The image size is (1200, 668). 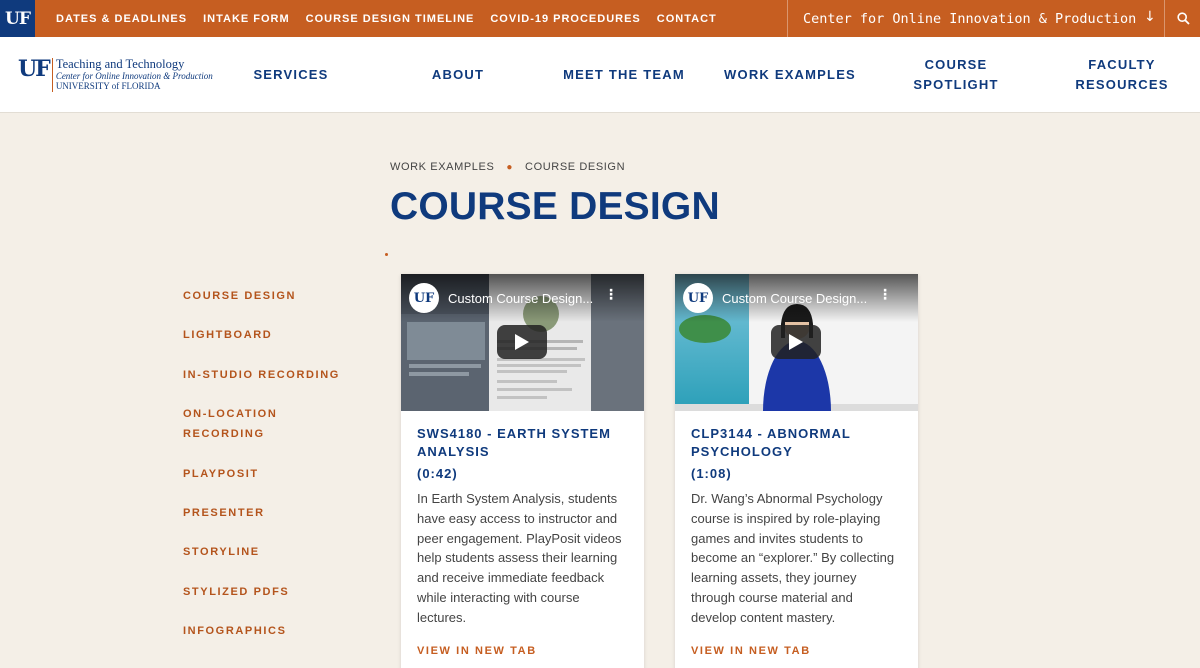 I want to click on search-icon, so click(x=1183, y=18).